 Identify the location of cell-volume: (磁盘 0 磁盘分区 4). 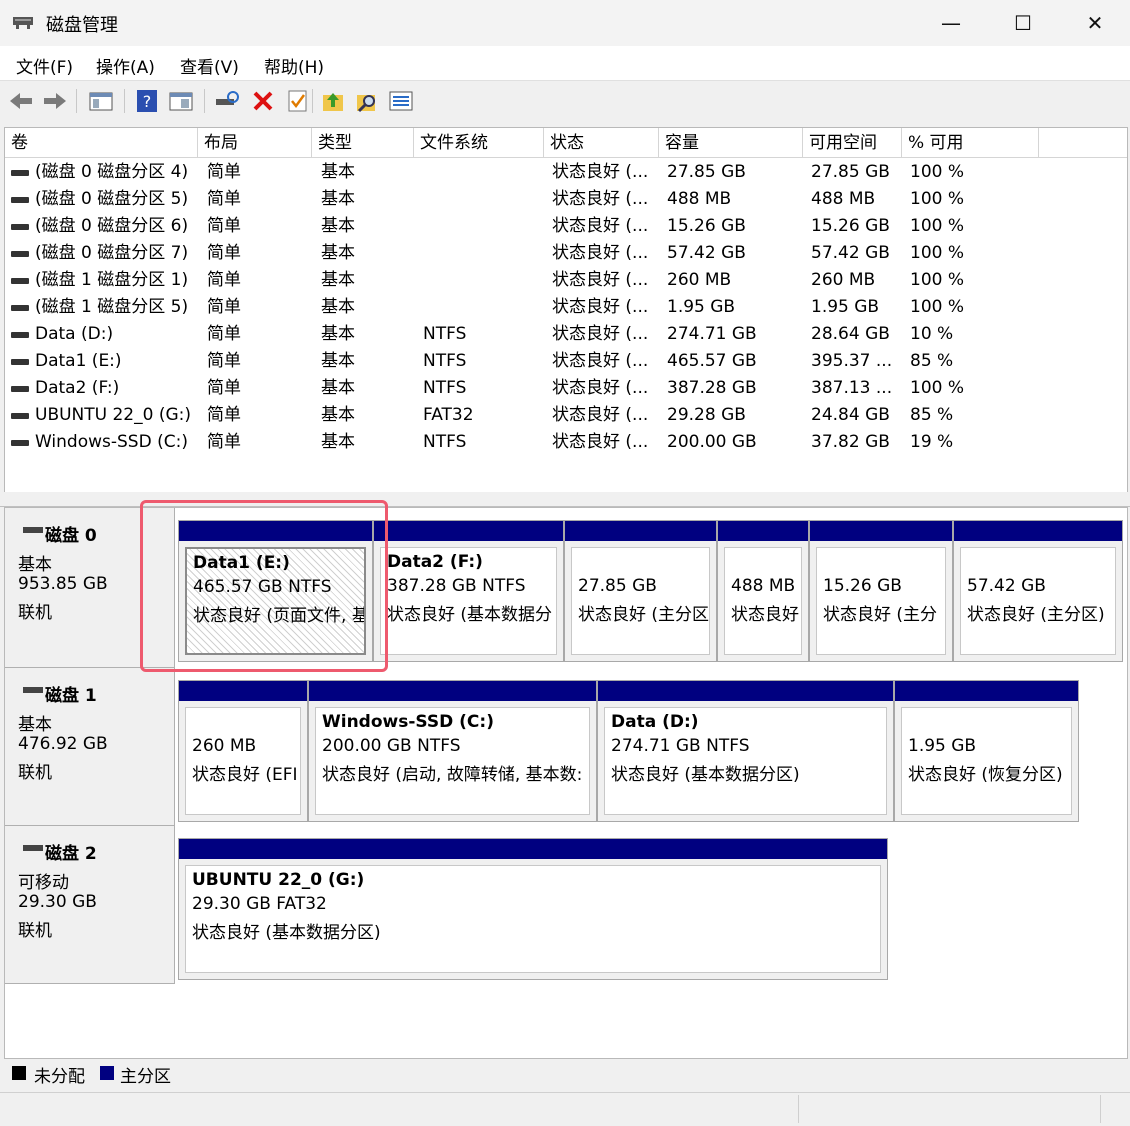
(112, 172).